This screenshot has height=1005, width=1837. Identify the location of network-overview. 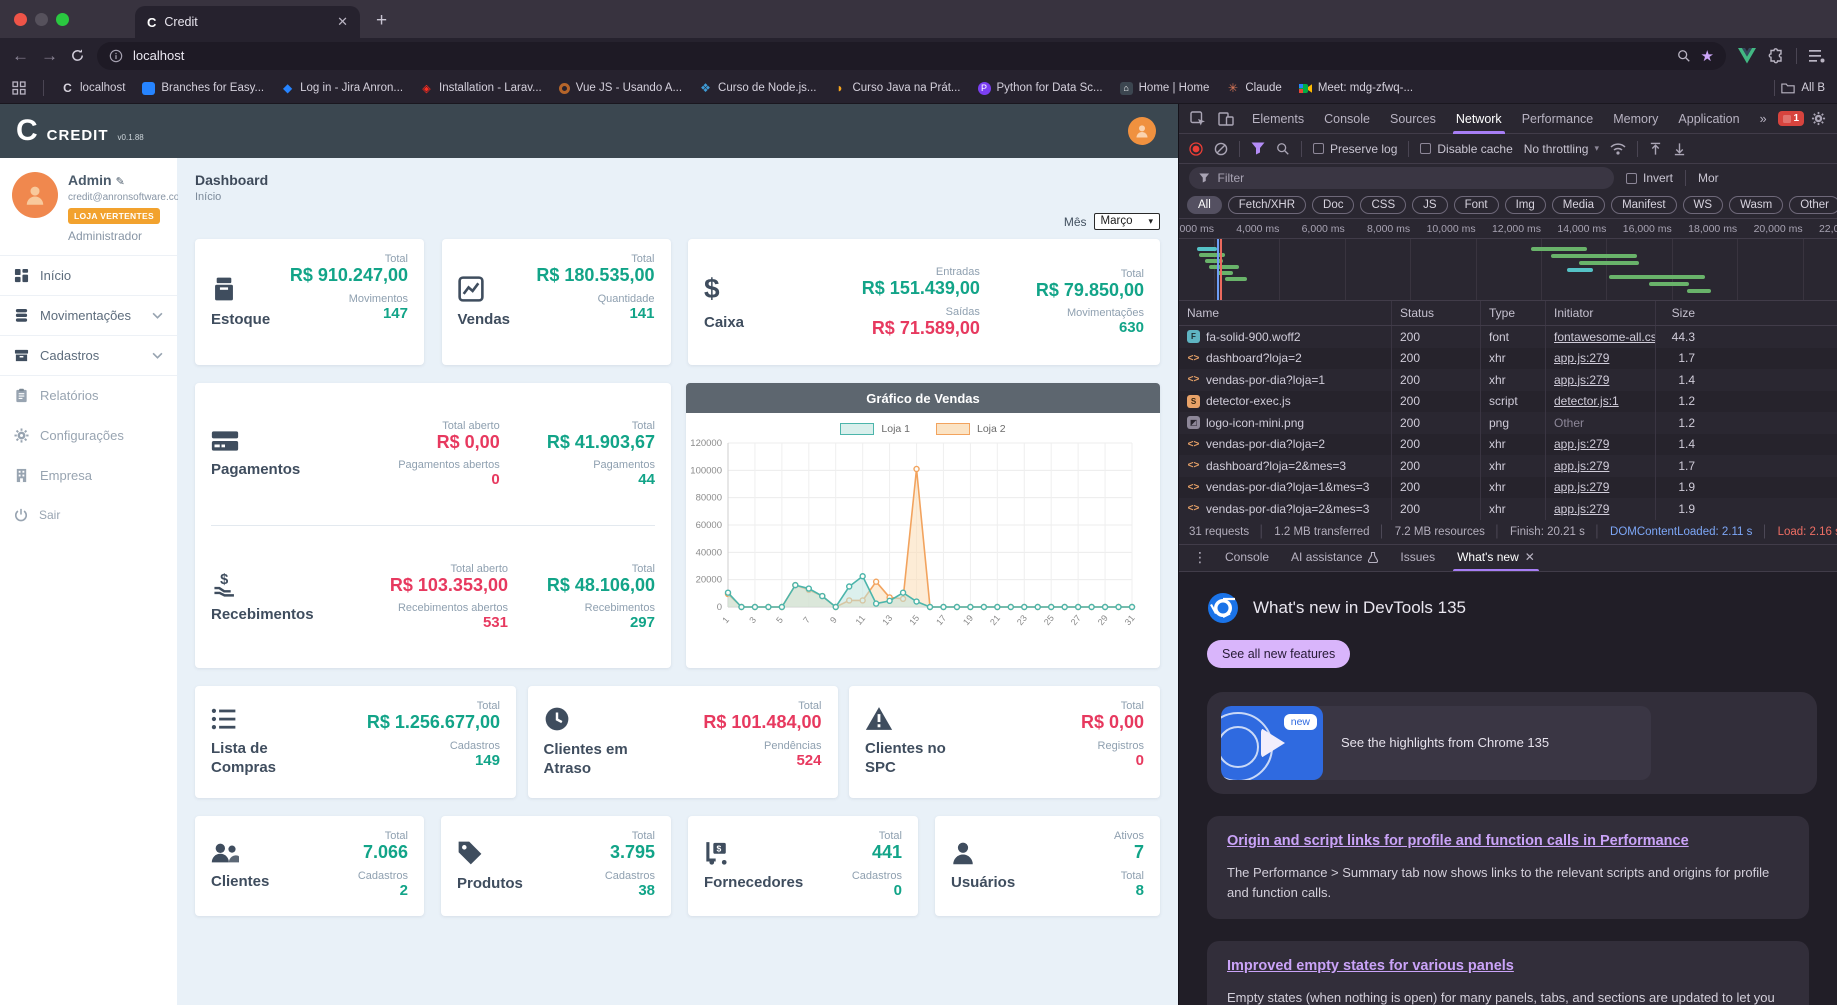
(1508, 270).